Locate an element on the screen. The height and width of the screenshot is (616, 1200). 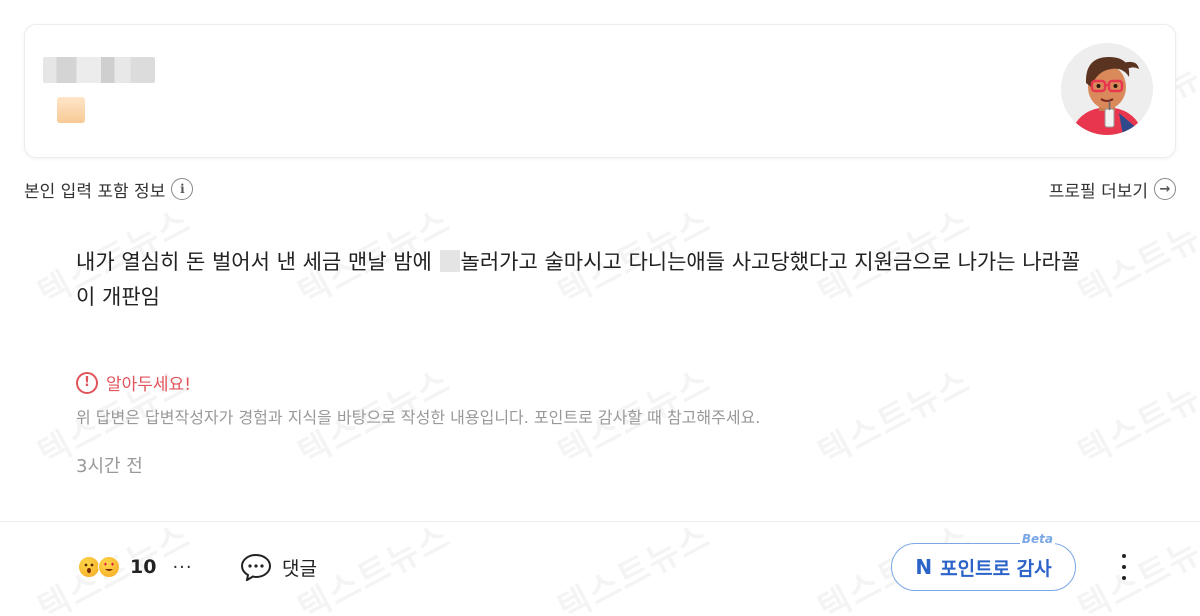
avatar-illustration is located at coordinates (1107, 89).